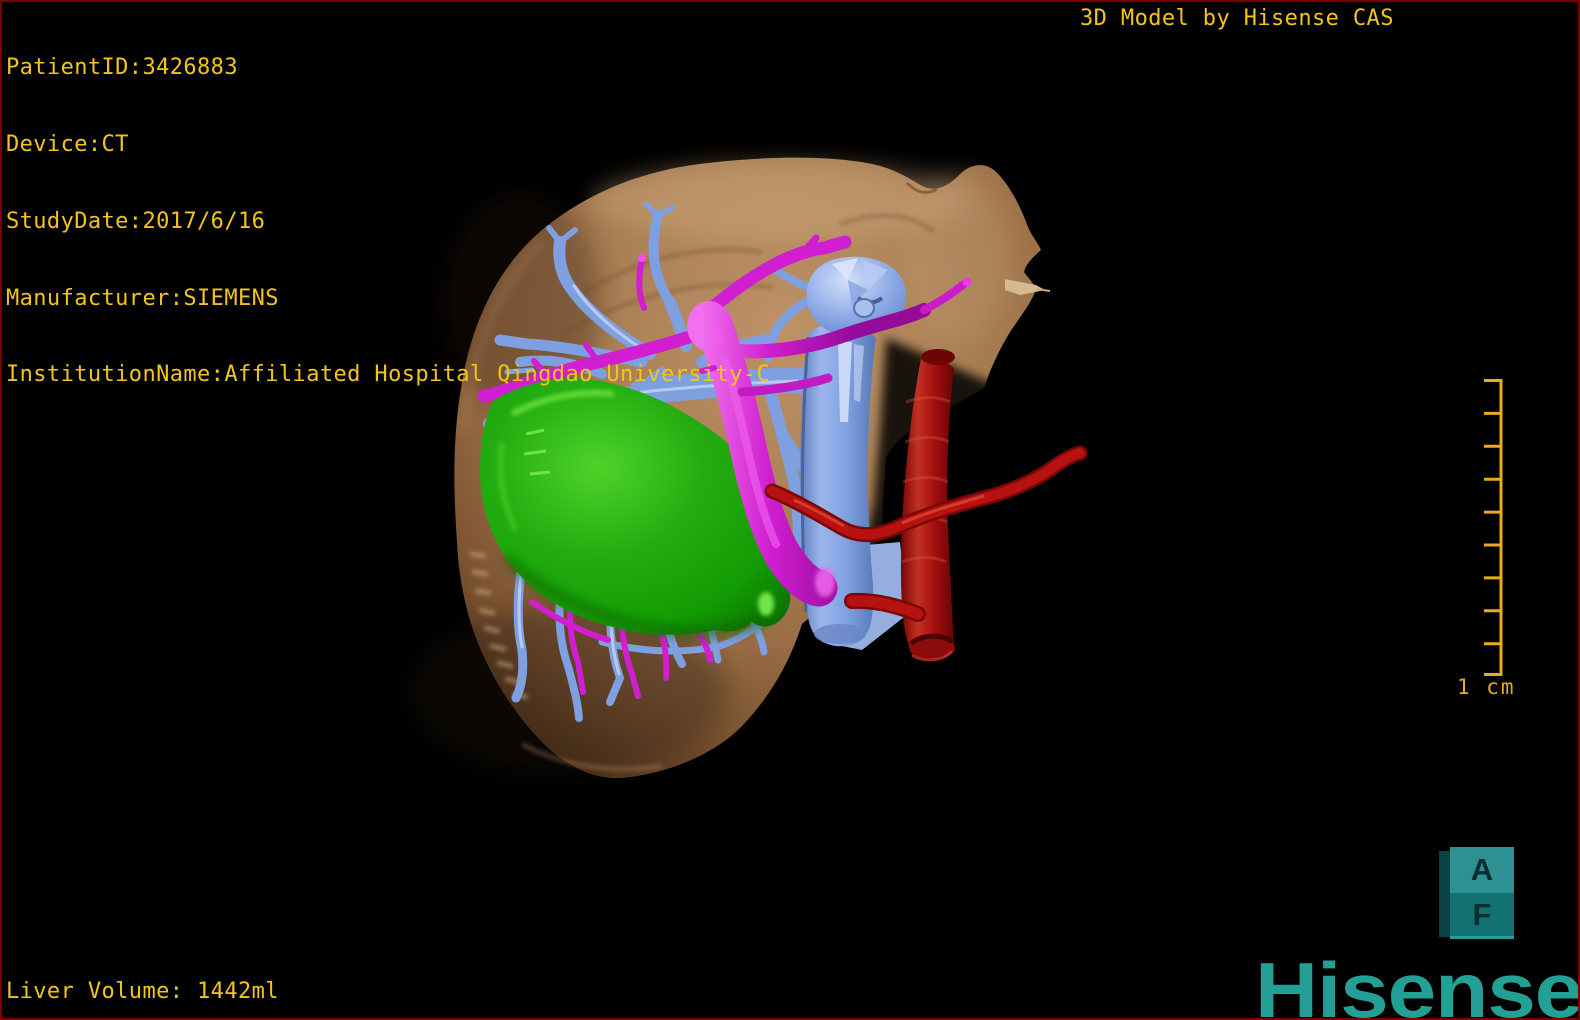  I want to click on orientation-cube-front-face: A F, so click(1482, 893).